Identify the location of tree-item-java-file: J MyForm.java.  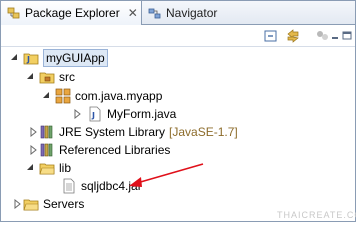
(124, 114).